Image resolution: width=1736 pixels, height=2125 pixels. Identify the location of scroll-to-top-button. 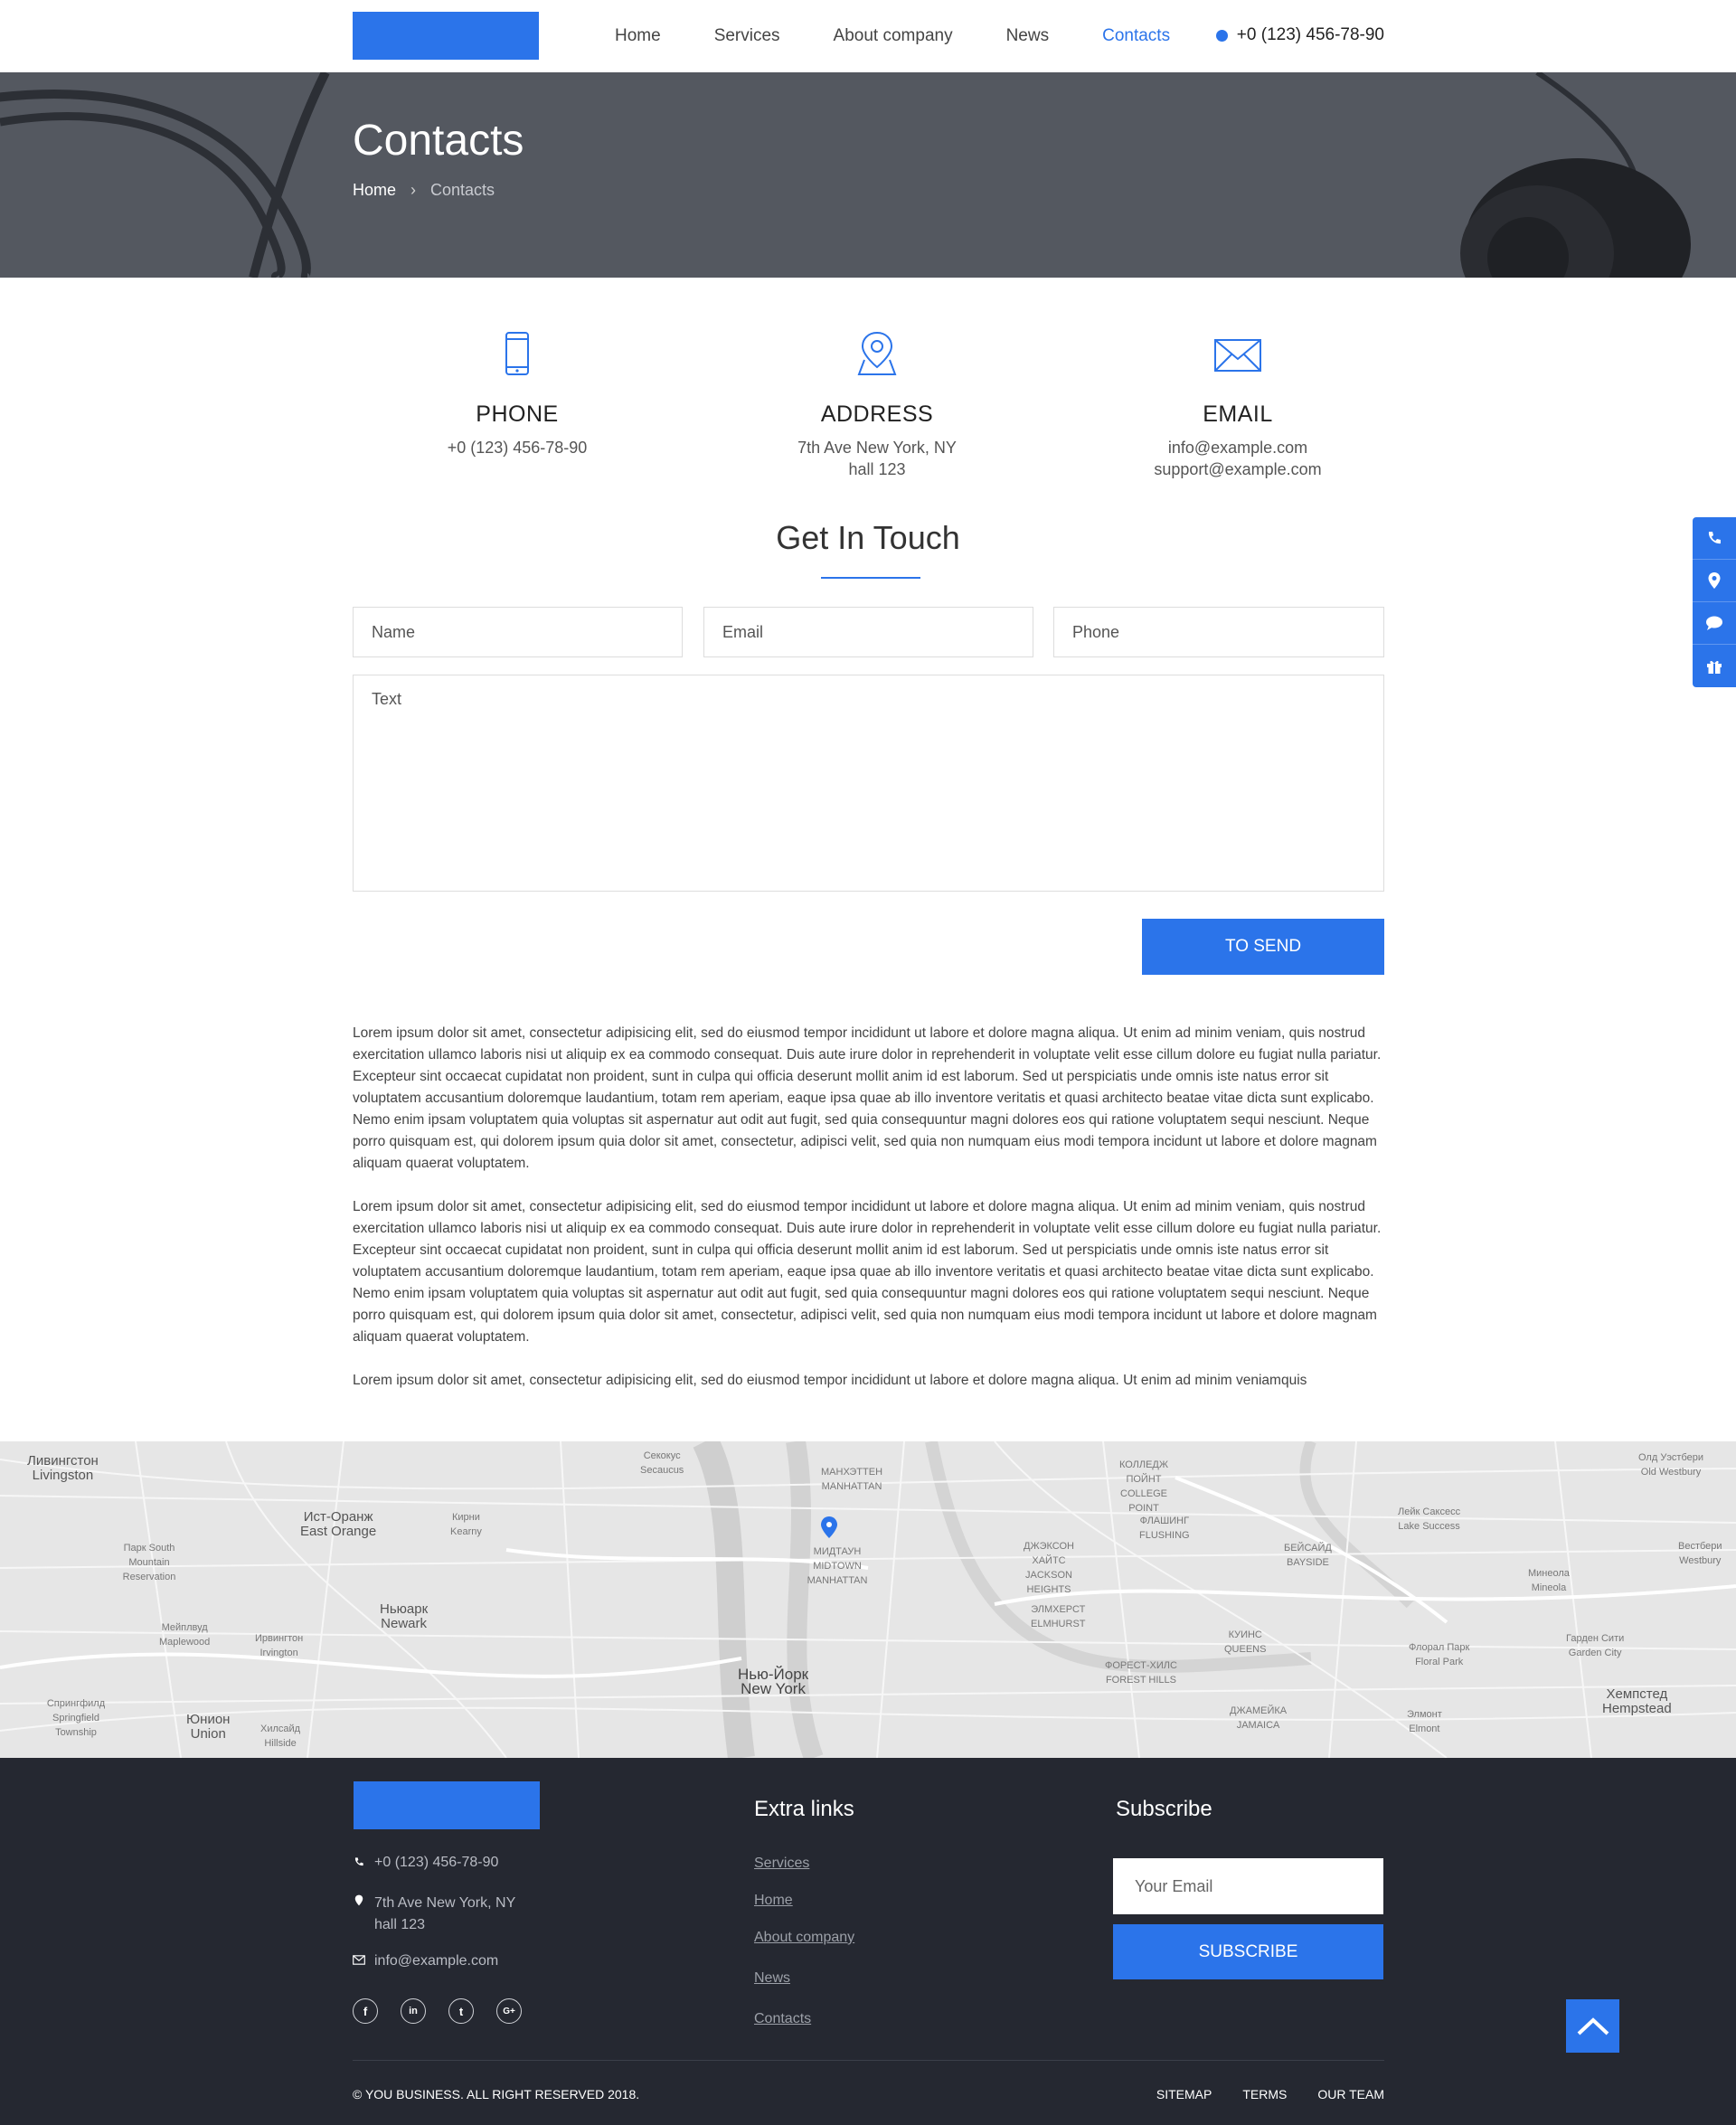
(1593, 2026).